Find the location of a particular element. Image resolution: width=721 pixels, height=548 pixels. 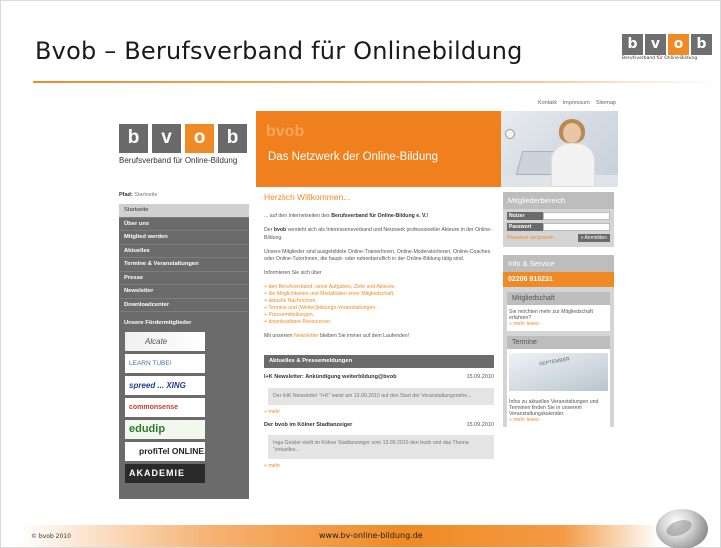

brand-caption: Berufsverband für Online-Bildung is located at coordinates (178, 160).